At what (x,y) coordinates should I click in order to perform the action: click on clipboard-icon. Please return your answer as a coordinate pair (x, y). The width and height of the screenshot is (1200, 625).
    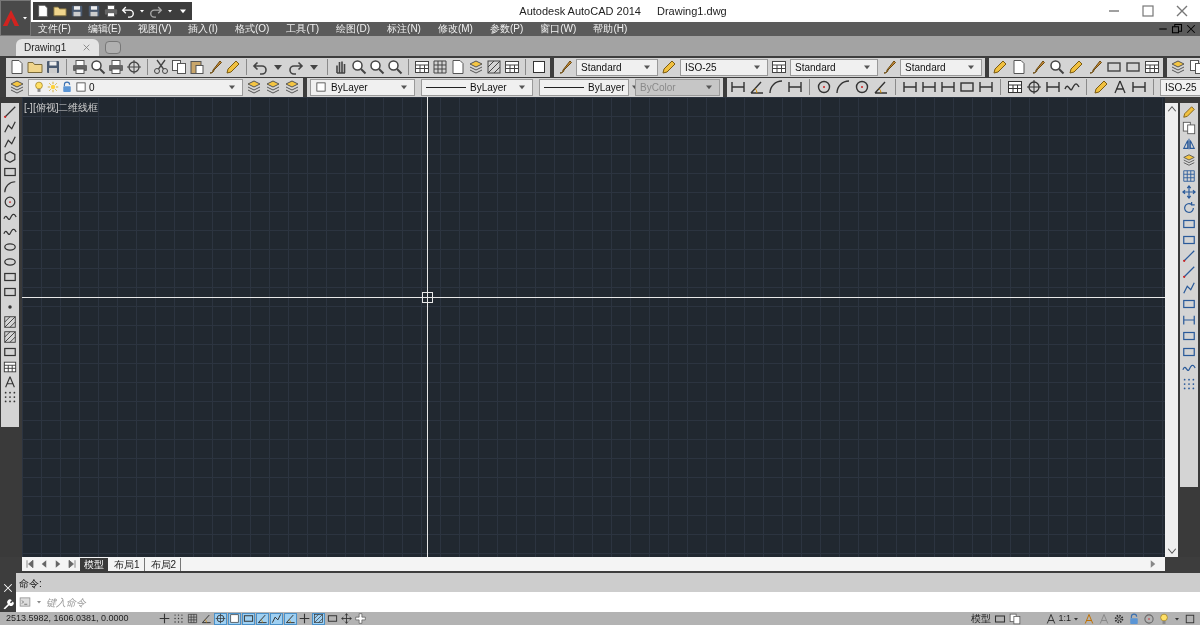
    Looking at the image, I should click on (197, 67).